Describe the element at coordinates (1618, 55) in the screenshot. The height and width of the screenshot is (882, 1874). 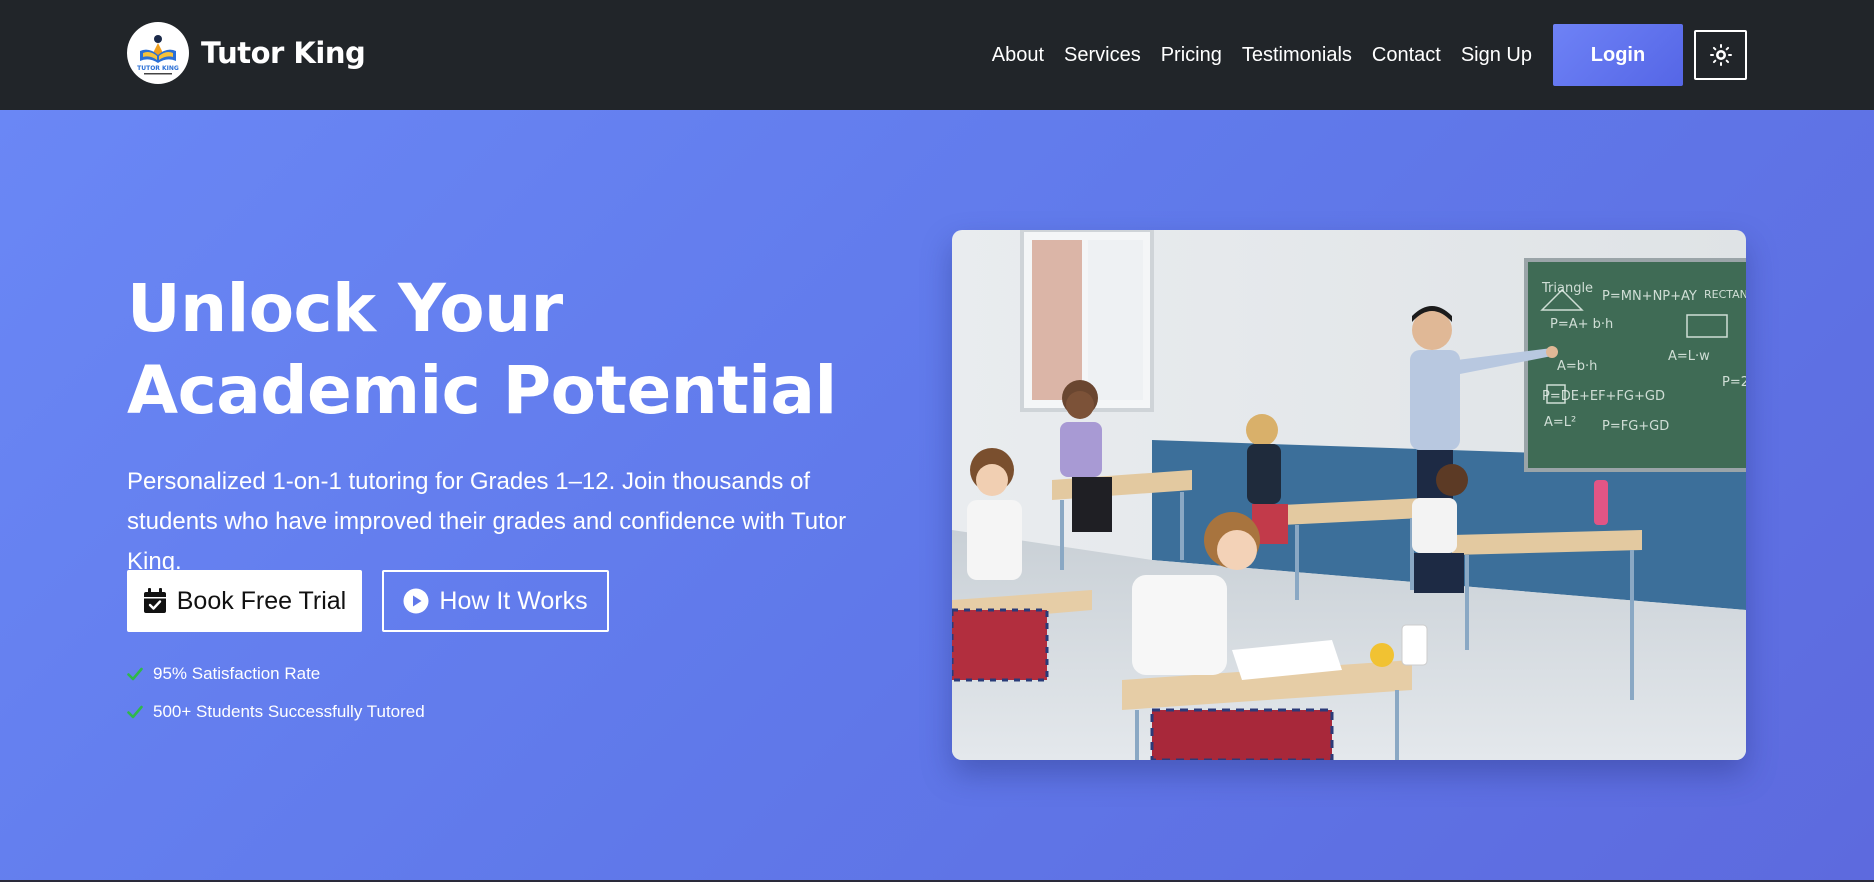
I see `login-button: Login` at that location.